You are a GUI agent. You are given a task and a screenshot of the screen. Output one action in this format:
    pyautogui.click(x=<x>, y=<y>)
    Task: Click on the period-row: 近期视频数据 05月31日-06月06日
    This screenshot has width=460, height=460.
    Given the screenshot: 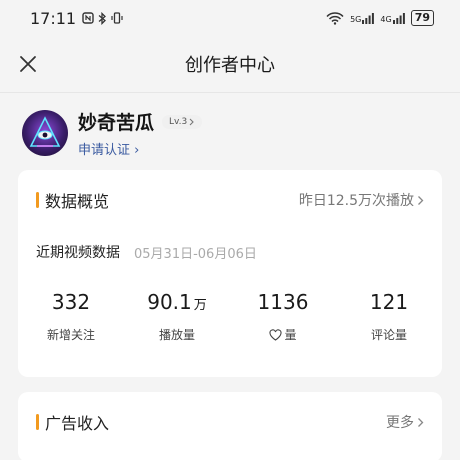 What is the action you would take?
    pyautogui.click(x=146, y=252)
    